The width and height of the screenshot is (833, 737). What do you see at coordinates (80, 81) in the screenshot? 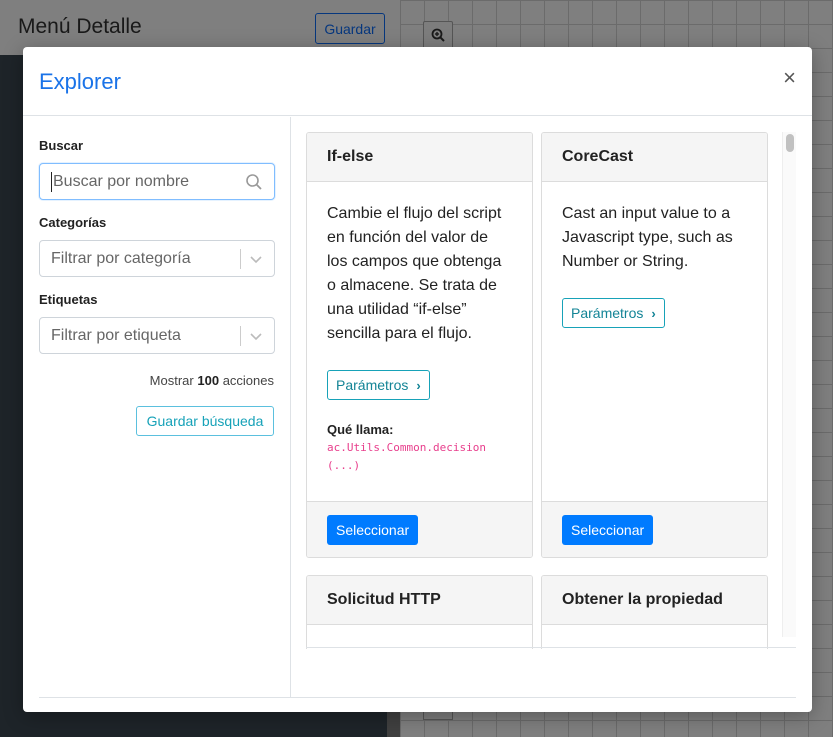
I see `modal-title: Explorer` at bounding box center [80, 81].